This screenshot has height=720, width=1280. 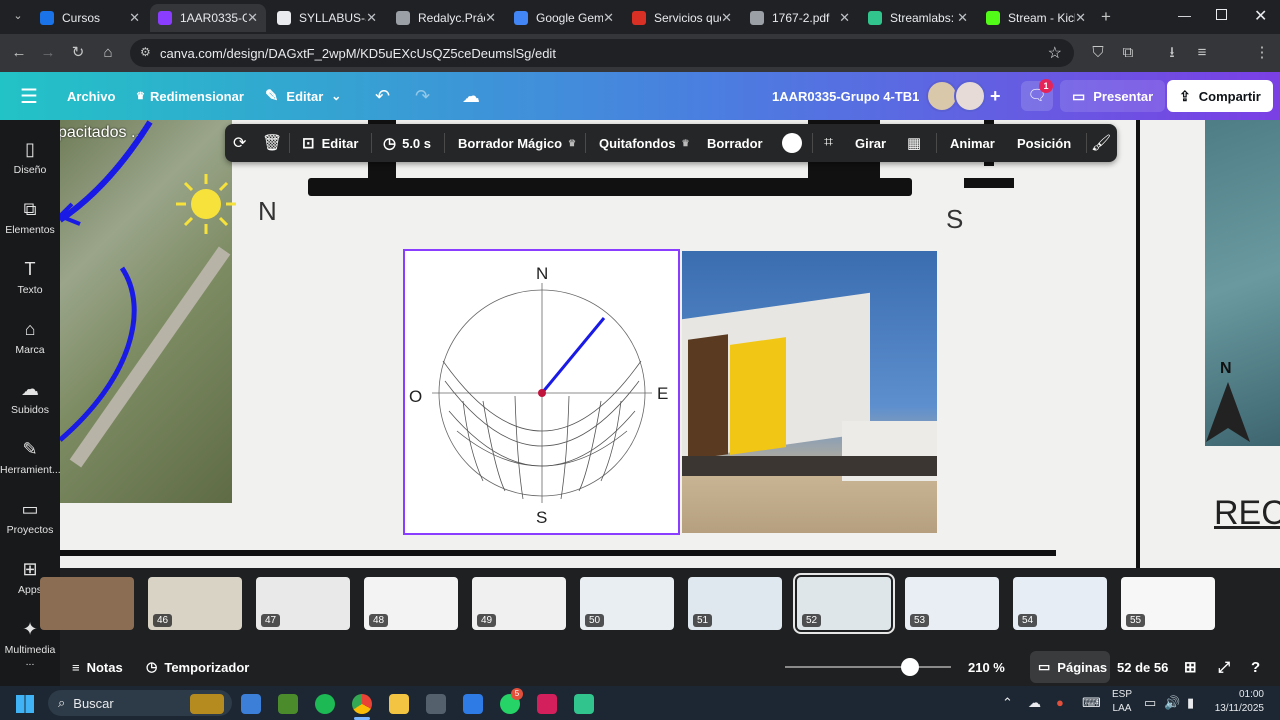 I want to click on rail-item-5: ☁ Subidos, so click(x=30, y=397).